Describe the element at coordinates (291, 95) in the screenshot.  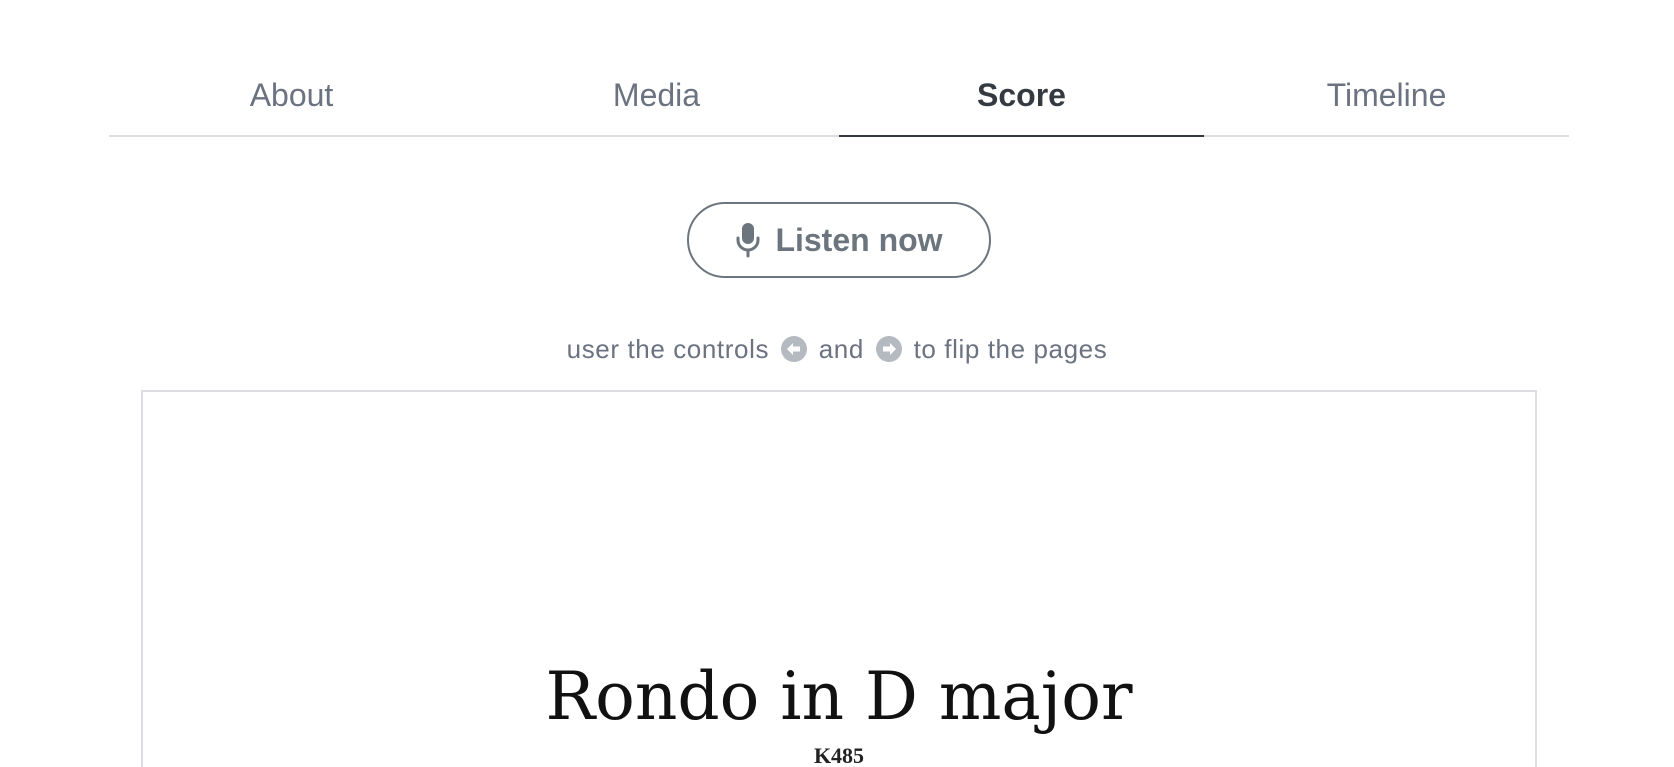
I see `tab-about-label: About` at that location.